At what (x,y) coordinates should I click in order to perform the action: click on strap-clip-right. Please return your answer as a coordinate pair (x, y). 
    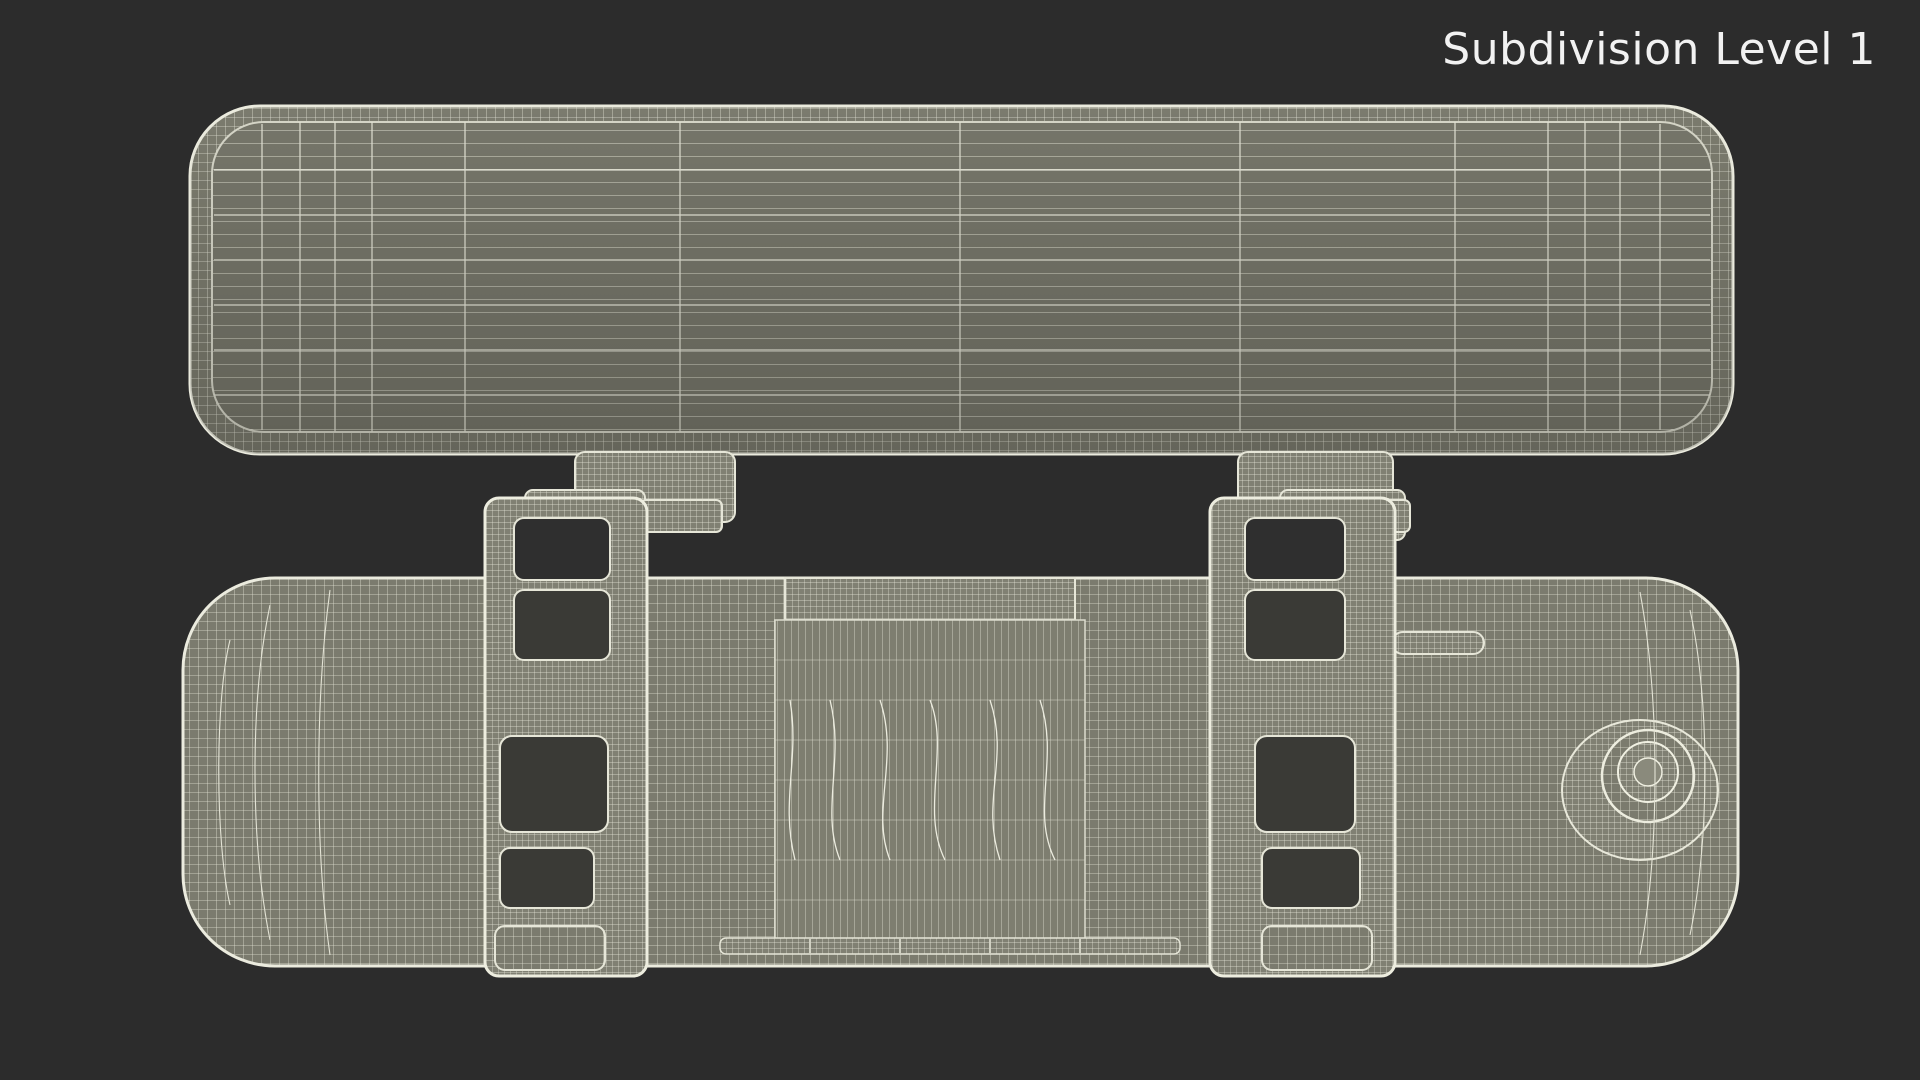
    Looking at the image, I should click on (1302, 737).